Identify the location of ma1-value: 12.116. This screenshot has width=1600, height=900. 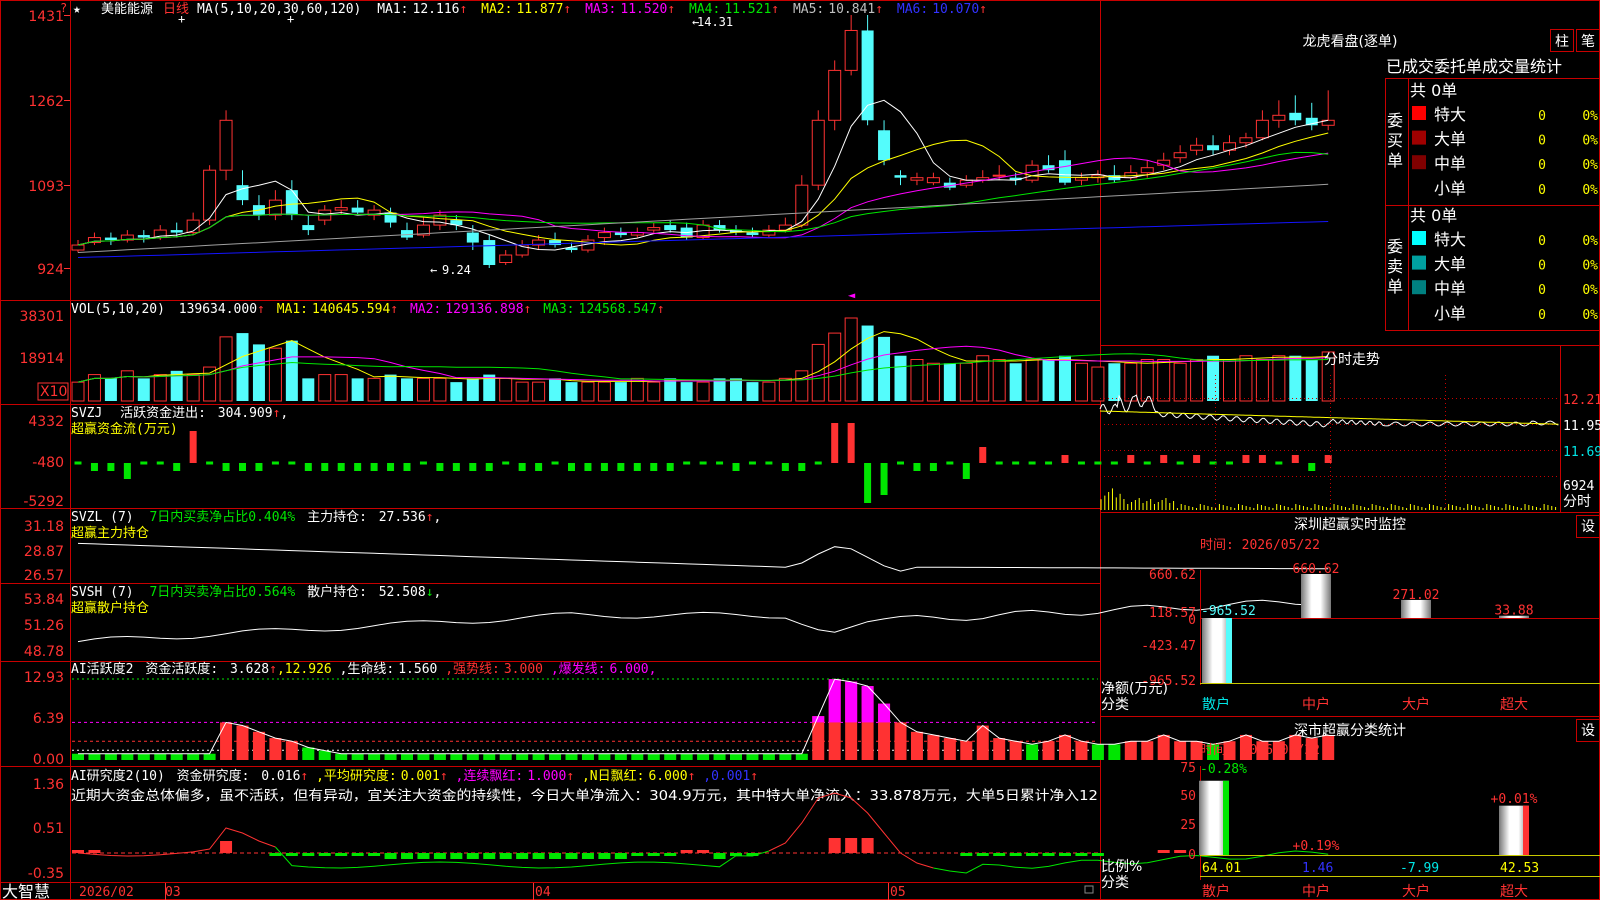
(436, 9).